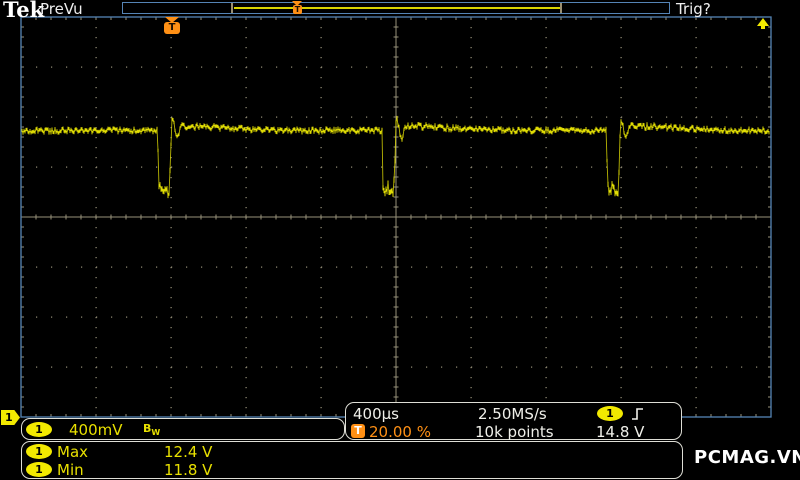 The width and height of the screenshot is (800, 480). I want to click on trigger-status-label: Trig?, so click(693, 9).